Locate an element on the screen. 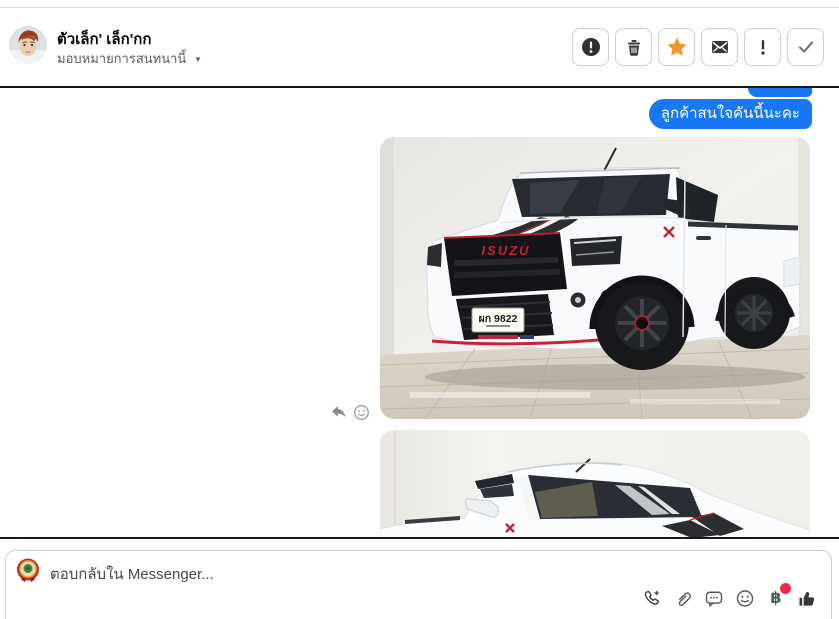 This screenshot has height=619, width=839. report-button is located at coordinates (590, 47).